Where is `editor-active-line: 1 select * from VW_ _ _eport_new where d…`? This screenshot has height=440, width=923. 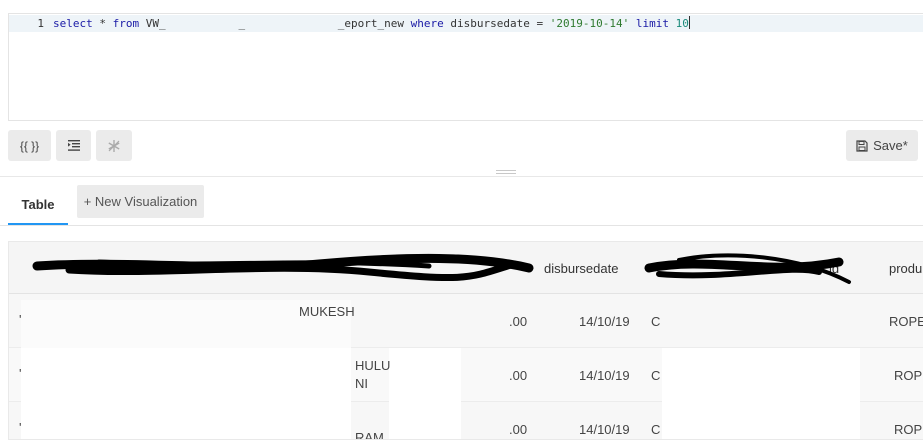
editor-active-line: 1 select * from VW_ _ _eport_new where d… is located at coordinates (466, 23).